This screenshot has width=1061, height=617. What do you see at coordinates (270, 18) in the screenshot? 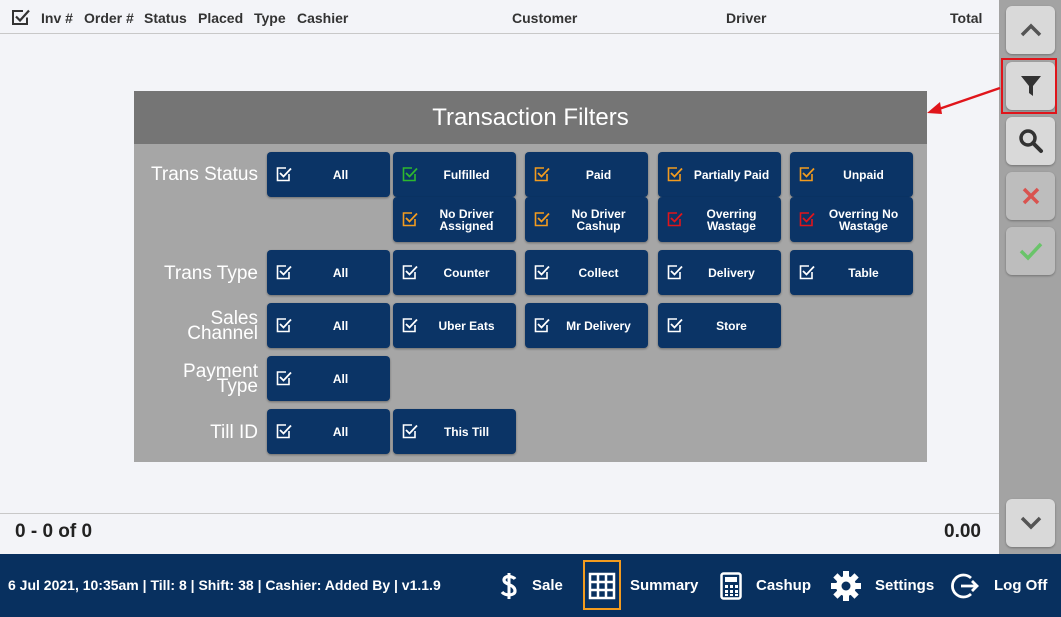
I see `column-header-type: Type` at bounding box center [270, 18].